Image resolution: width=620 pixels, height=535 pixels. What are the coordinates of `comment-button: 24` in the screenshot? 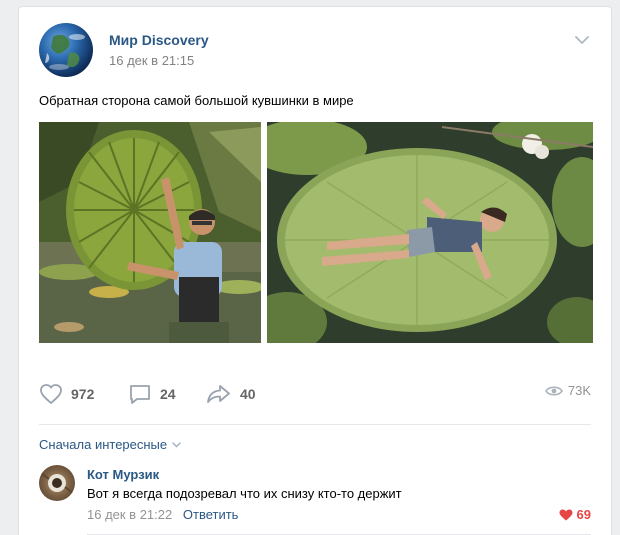 It's located at (152, 394).